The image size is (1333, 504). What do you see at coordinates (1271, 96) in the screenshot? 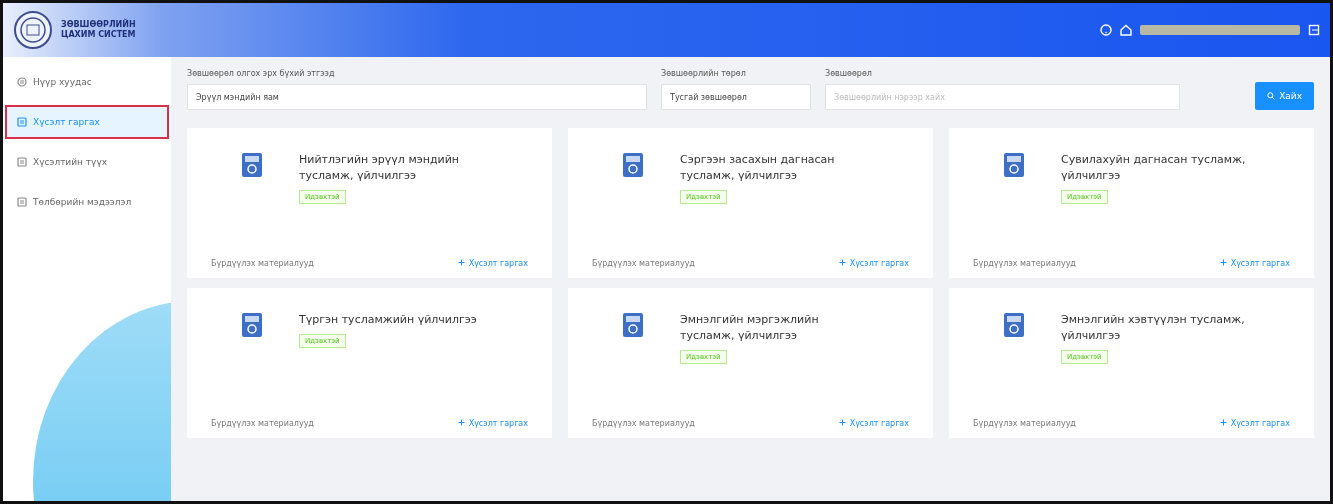
I see `search-icon` at bounding box center [1271, 96].